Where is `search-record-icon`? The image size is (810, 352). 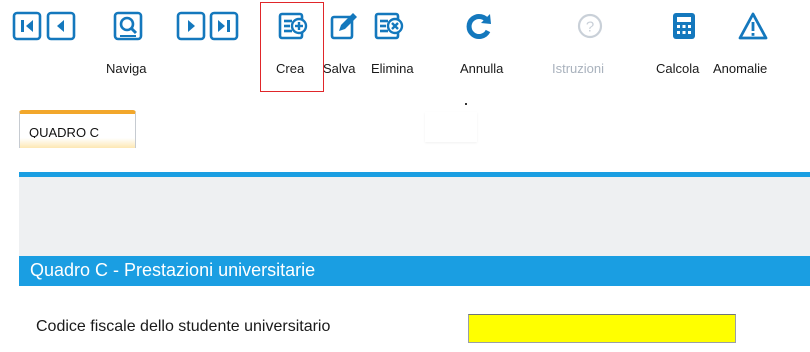
search-record-icon is located at coordinates (128, 26).